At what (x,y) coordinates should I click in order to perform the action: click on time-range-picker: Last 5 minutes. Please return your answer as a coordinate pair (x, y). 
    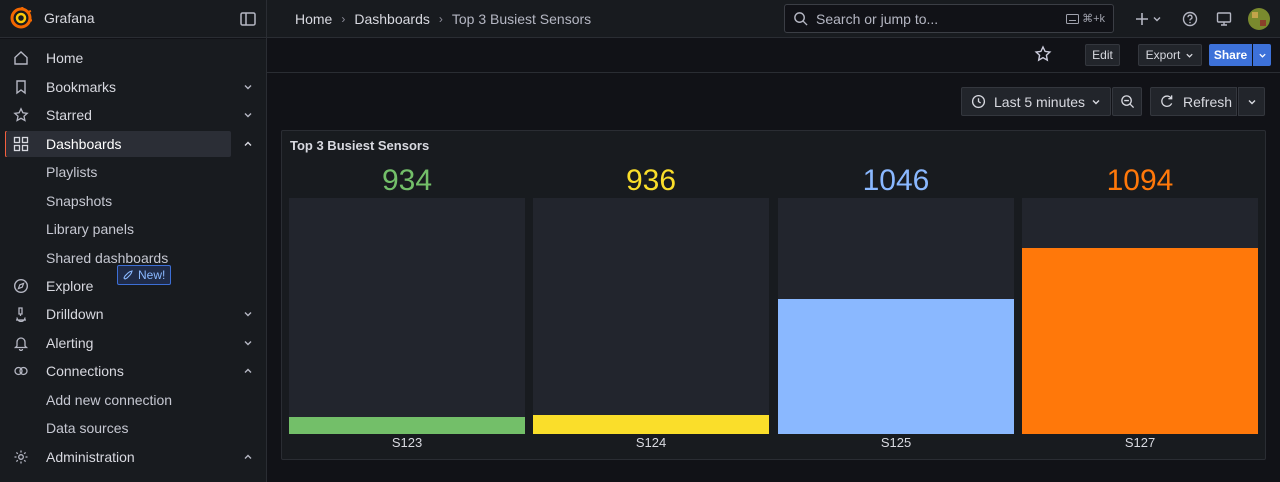
    Looking at the image, I should click on (1036, 101).